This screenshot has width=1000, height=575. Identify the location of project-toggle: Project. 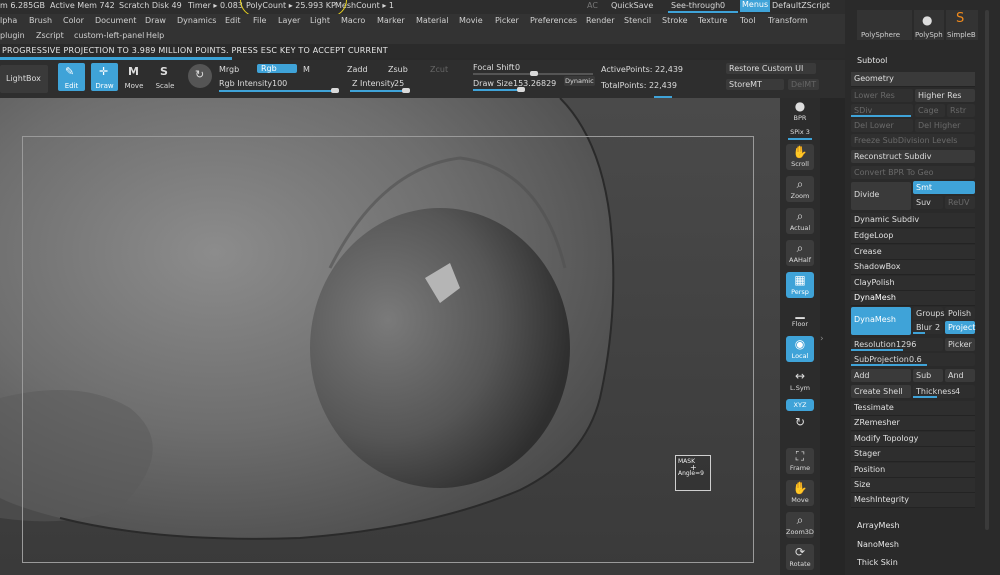
(960, 327).